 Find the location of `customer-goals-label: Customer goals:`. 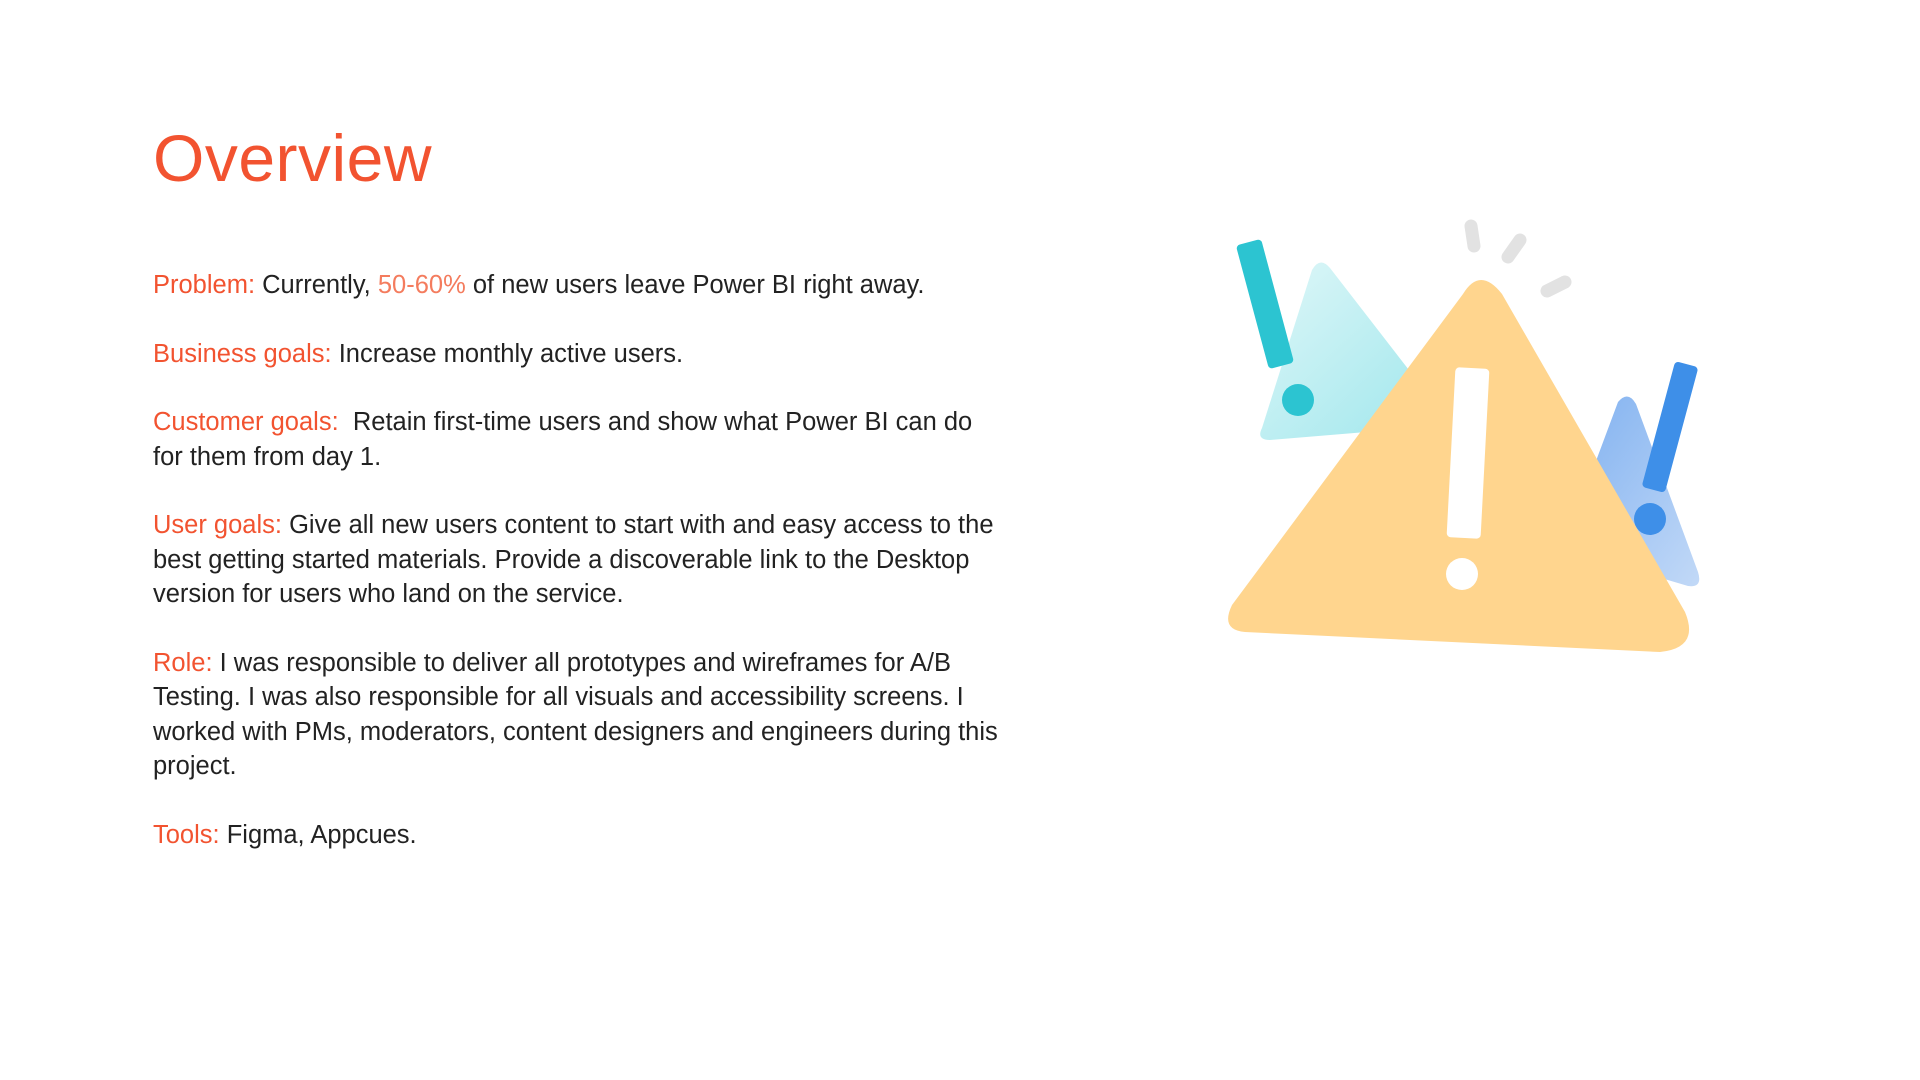

customer-goals-label: Customer goals: is located at coordinates (246, 422).